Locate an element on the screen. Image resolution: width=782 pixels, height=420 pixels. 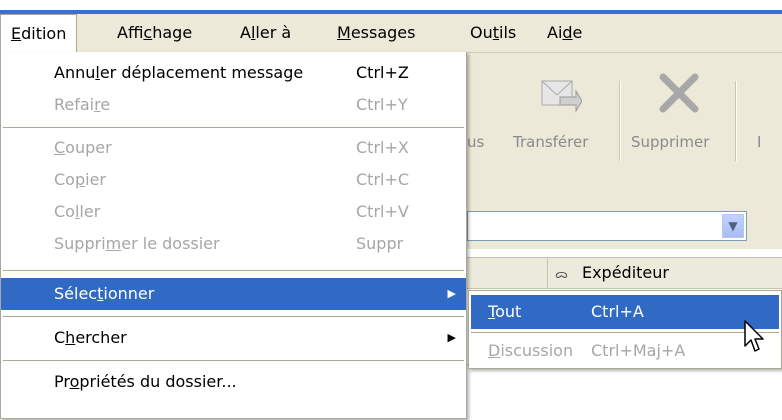
delete-icon is located at coordinates (679, 93).